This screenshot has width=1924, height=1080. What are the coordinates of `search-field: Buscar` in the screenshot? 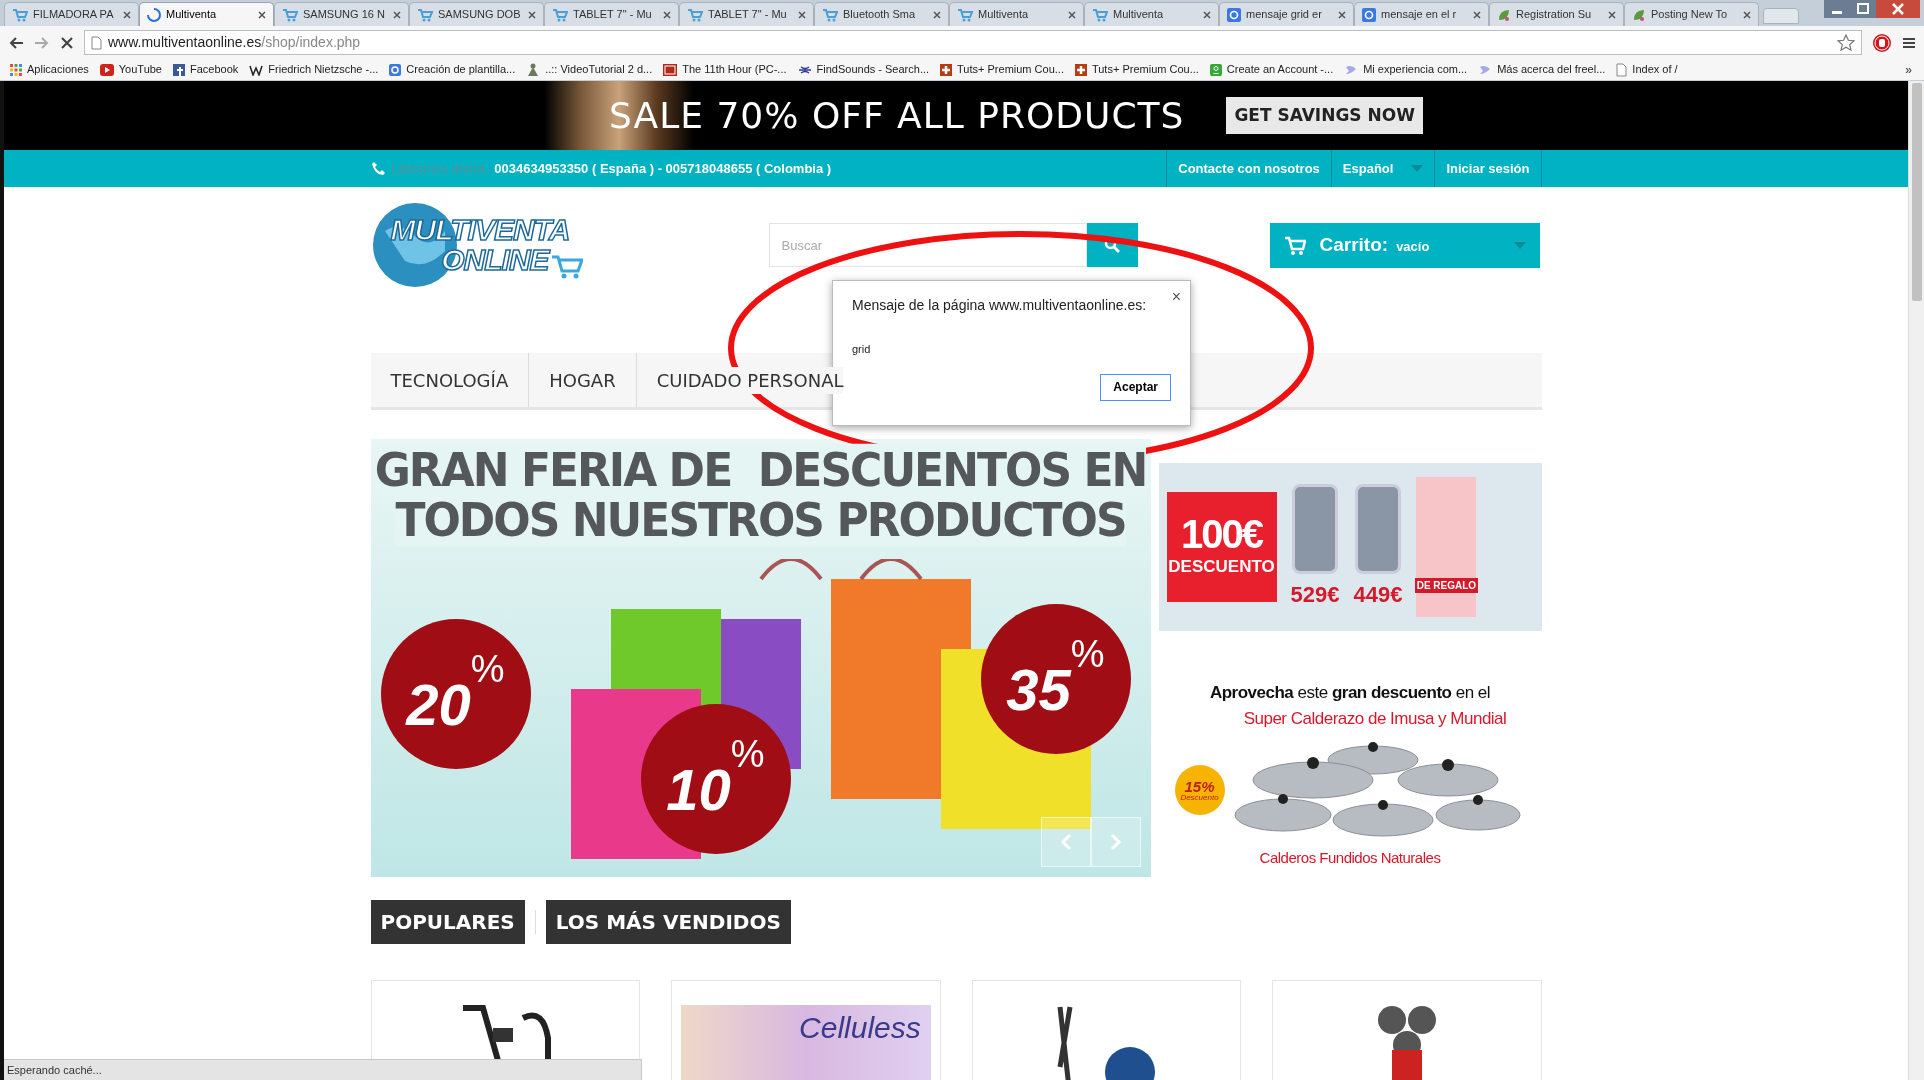 It's located at (927, 245).